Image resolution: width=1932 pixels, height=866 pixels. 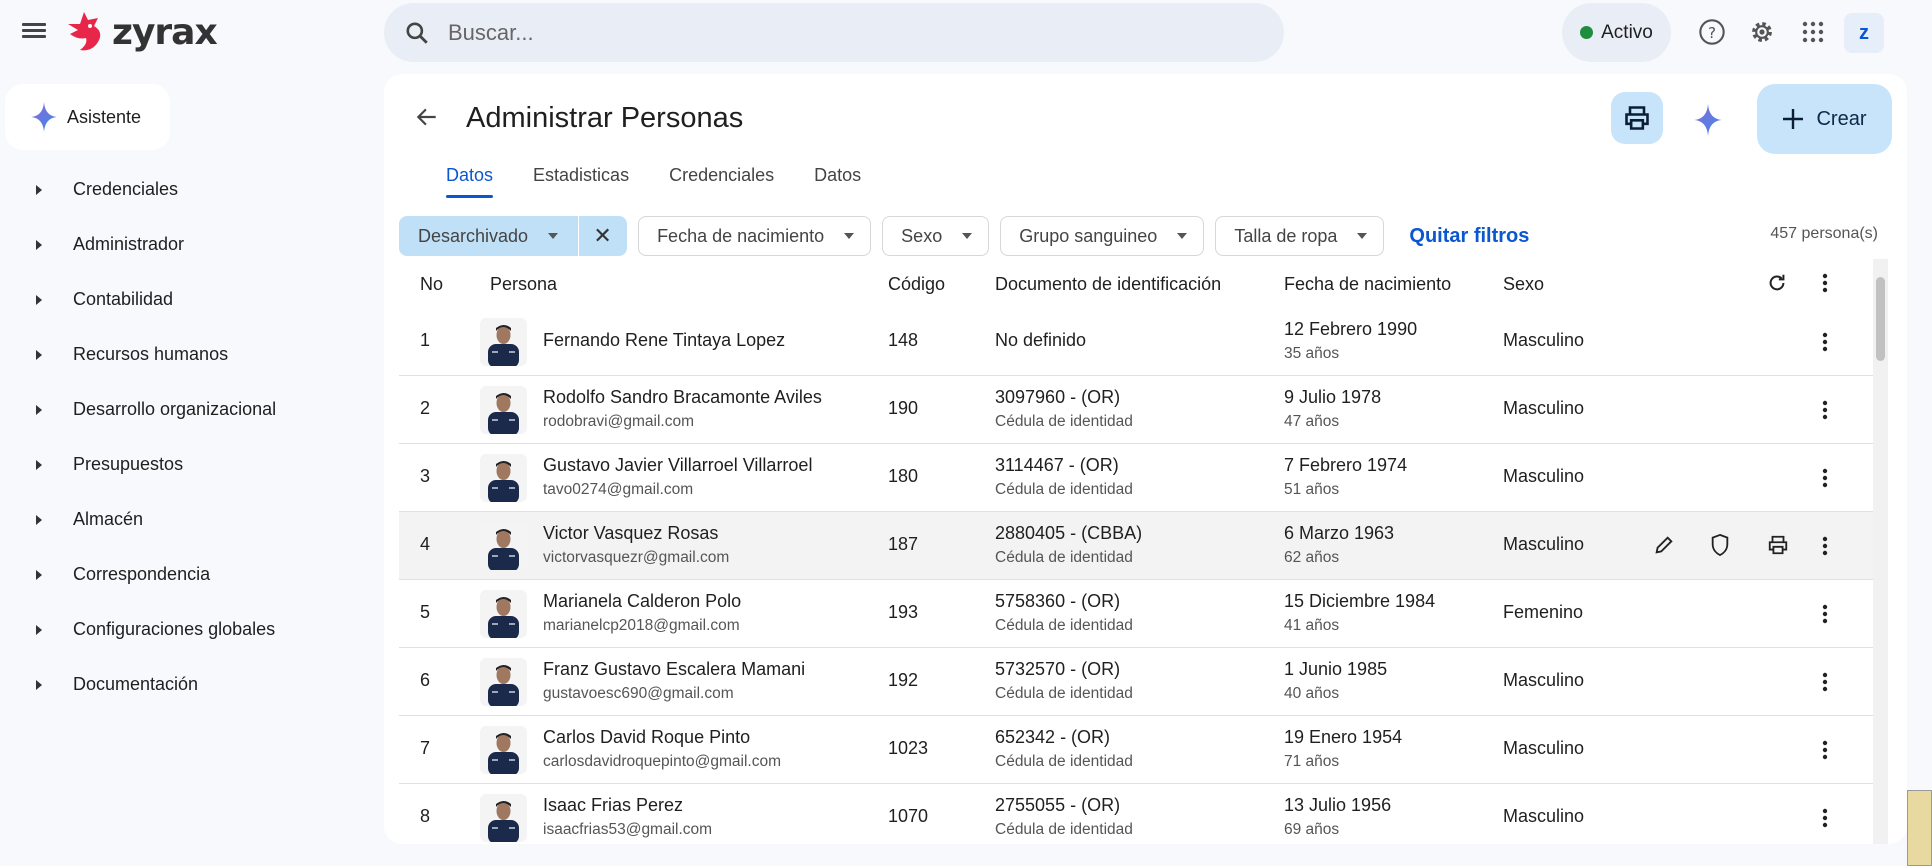 What do you see at coordinates (1720, 547) in the screenshot?
I see `permissions-button` at bounding box center [1720, 547].